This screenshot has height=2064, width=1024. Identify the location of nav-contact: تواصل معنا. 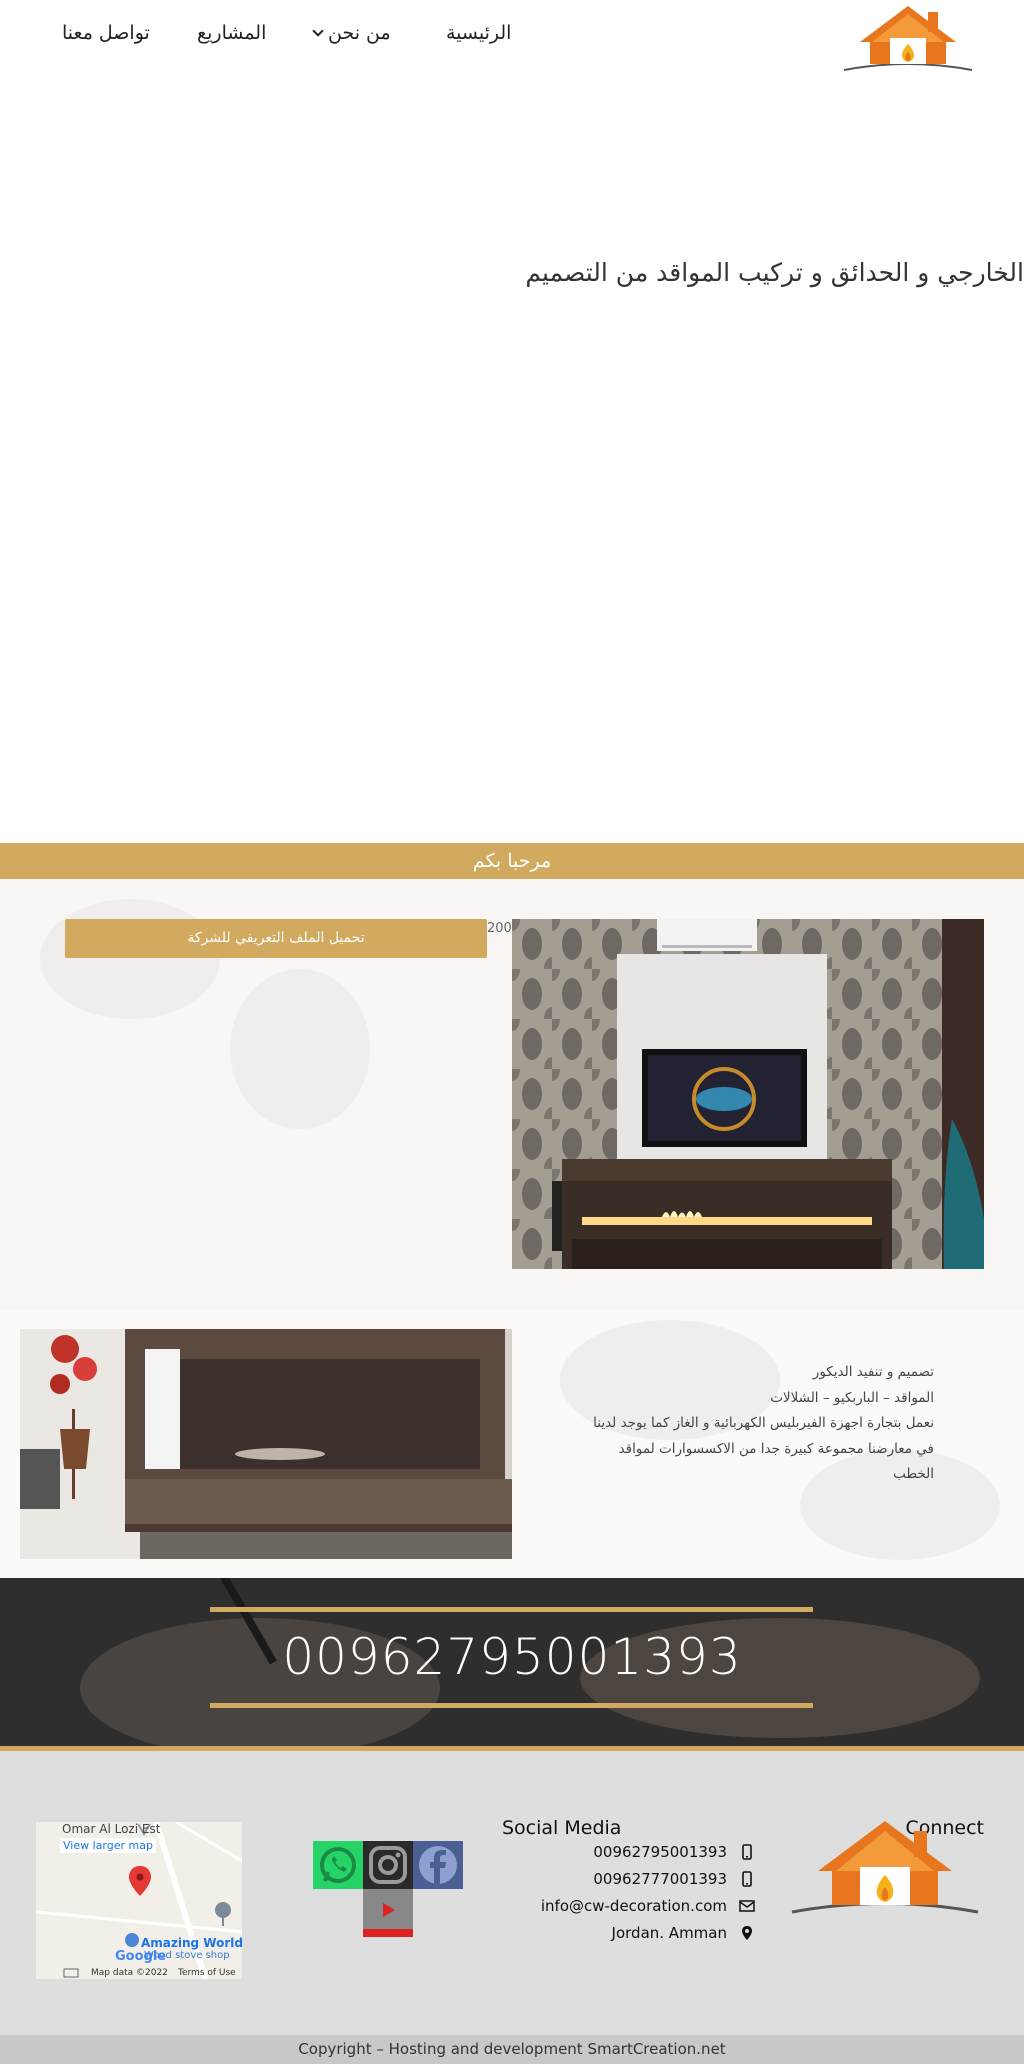
(106, 33).